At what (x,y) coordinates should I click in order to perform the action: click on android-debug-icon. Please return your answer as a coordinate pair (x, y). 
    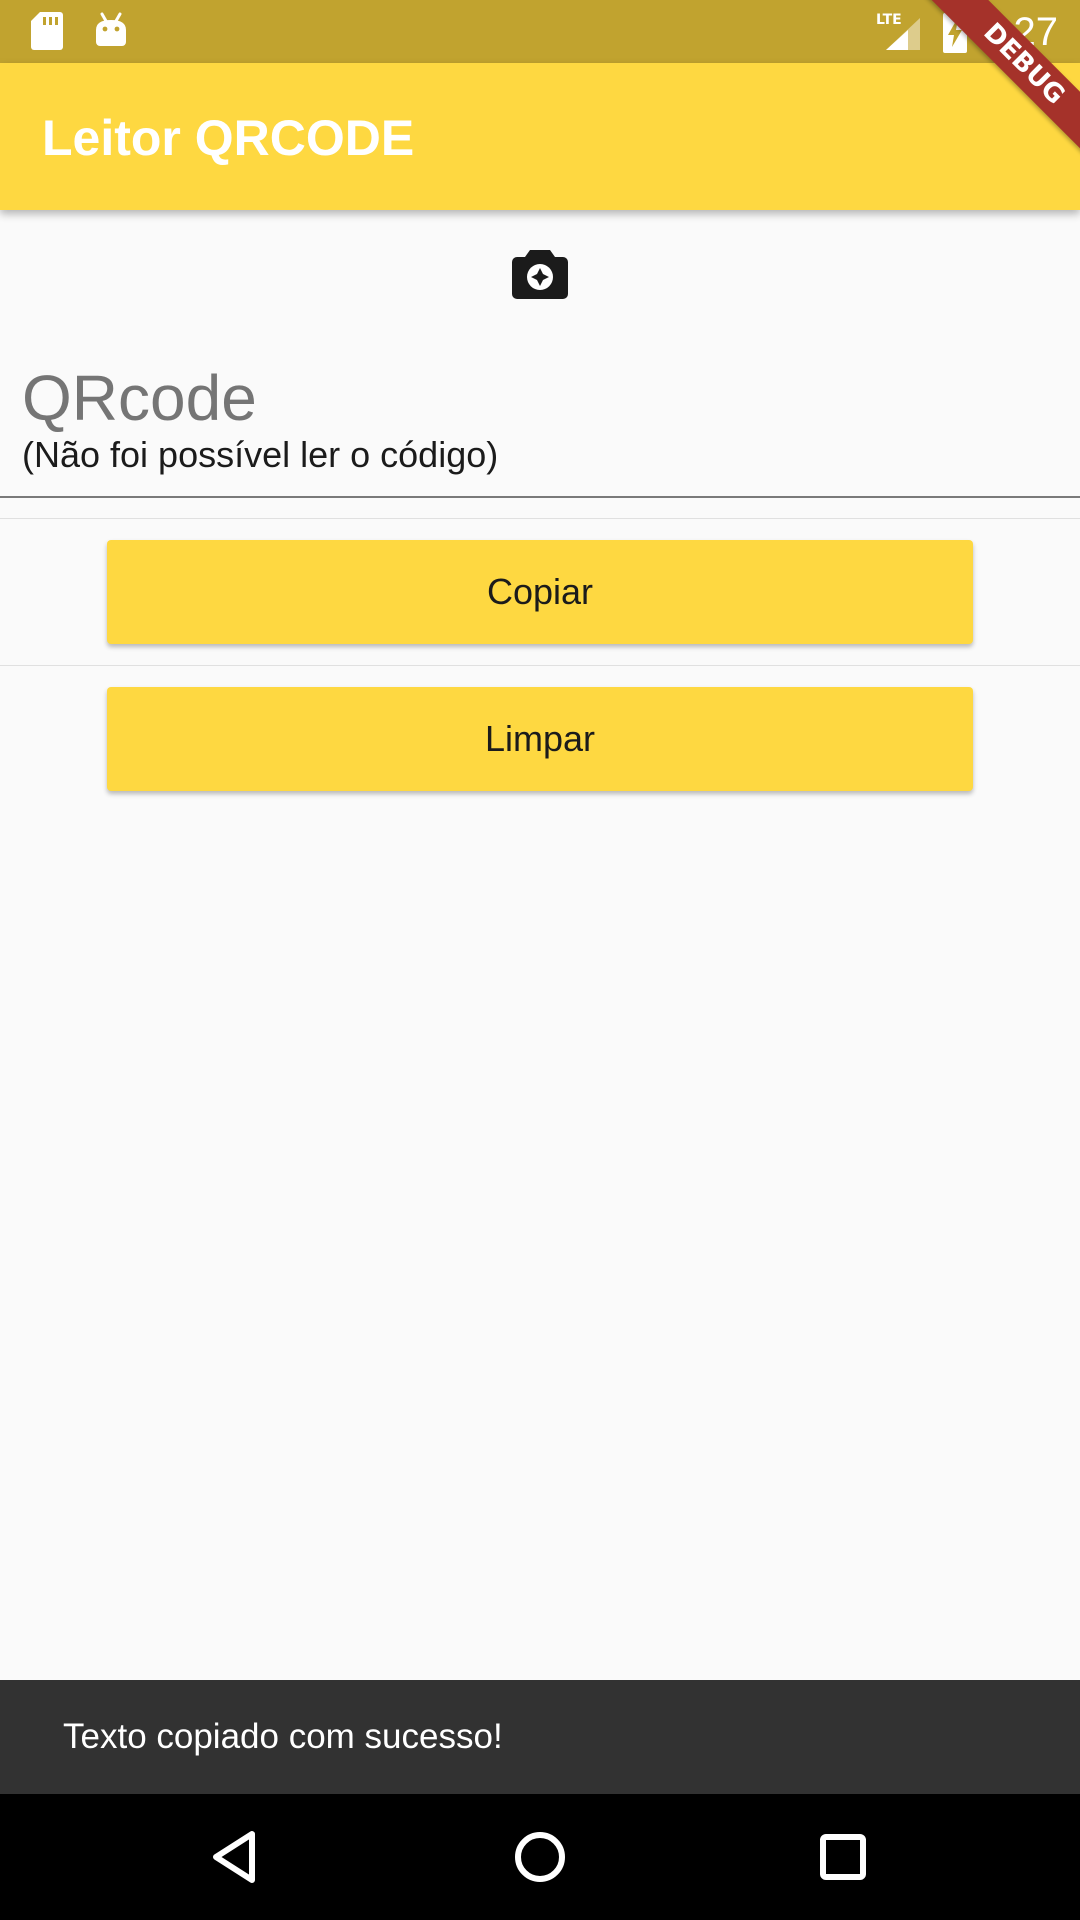
    Looking at the image, I should click on (111, 29).